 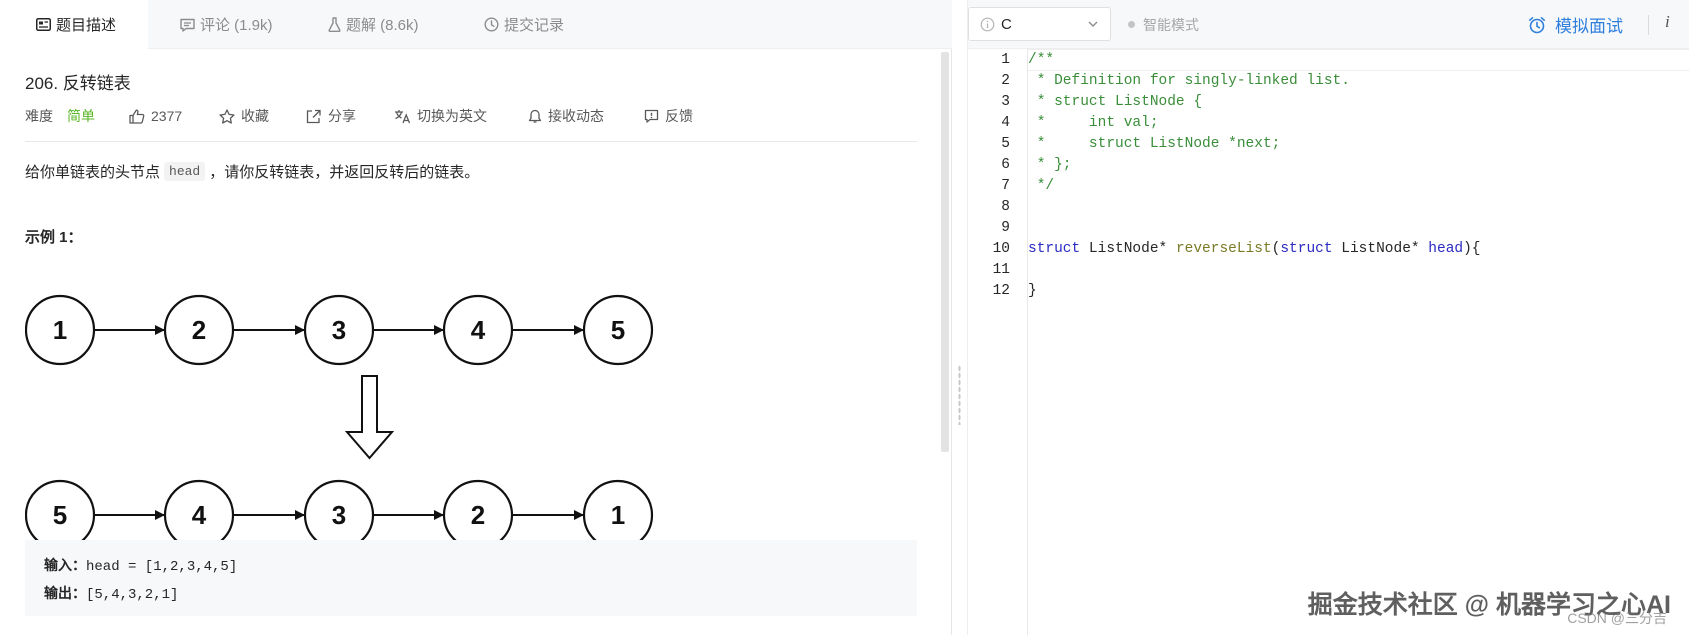 I want to click on example-title: 示例 1：, so click(x=54, y=237).